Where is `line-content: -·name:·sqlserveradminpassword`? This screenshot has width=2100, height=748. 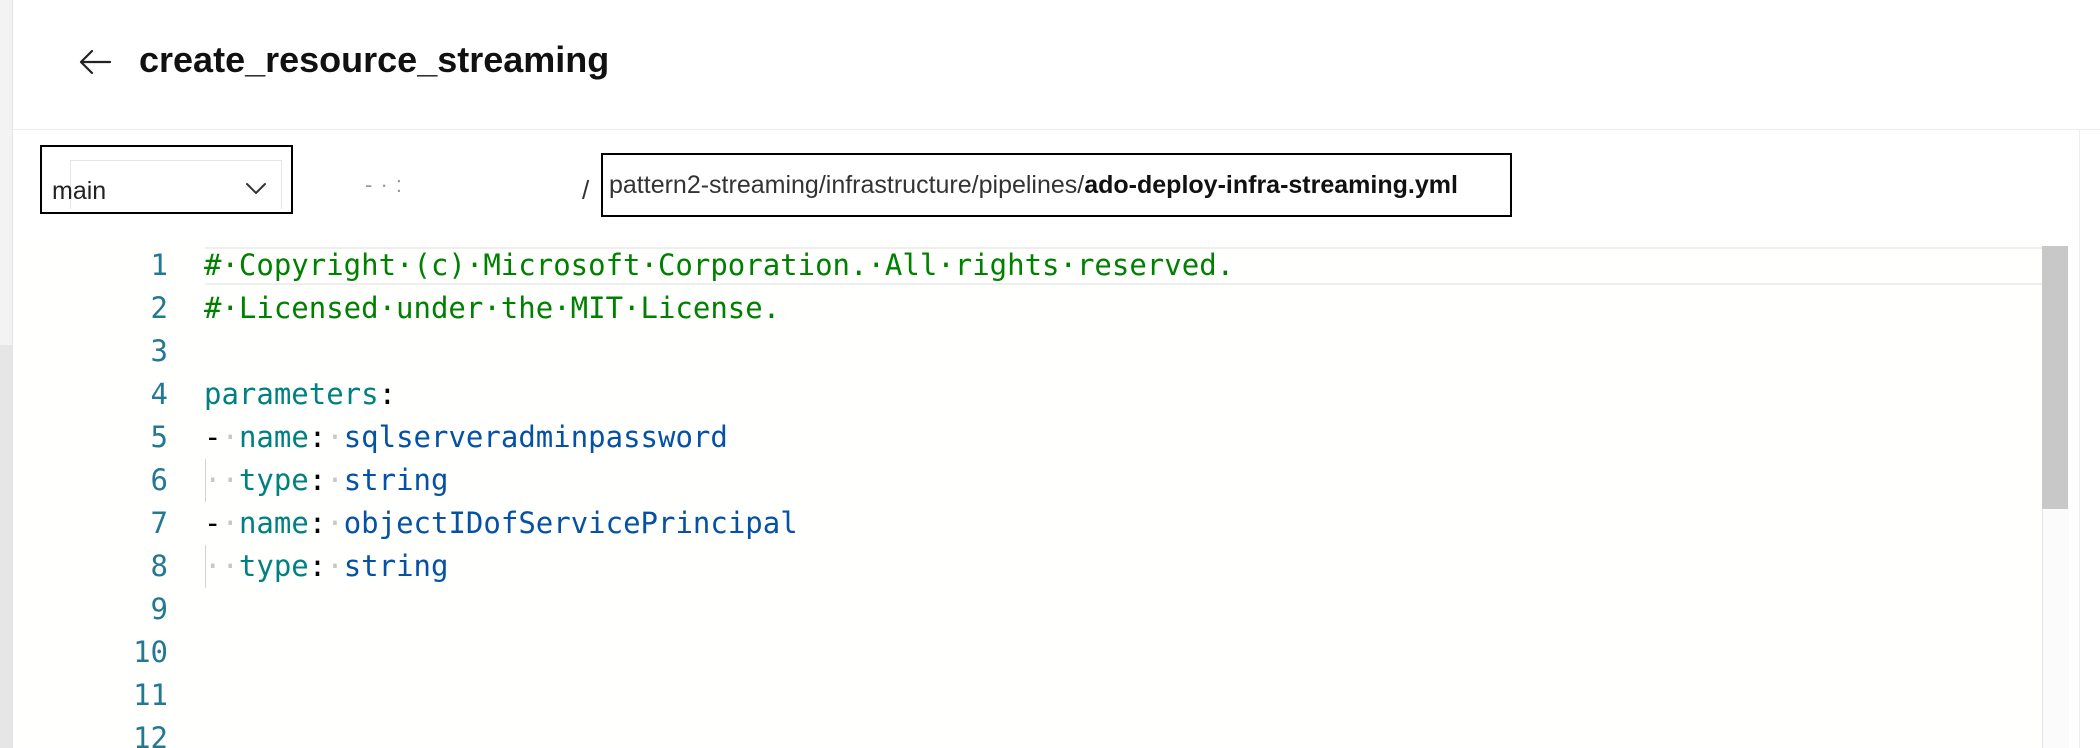
line-content: -·name:·sqlserveradminpassword is located at coordinates (466, 437).